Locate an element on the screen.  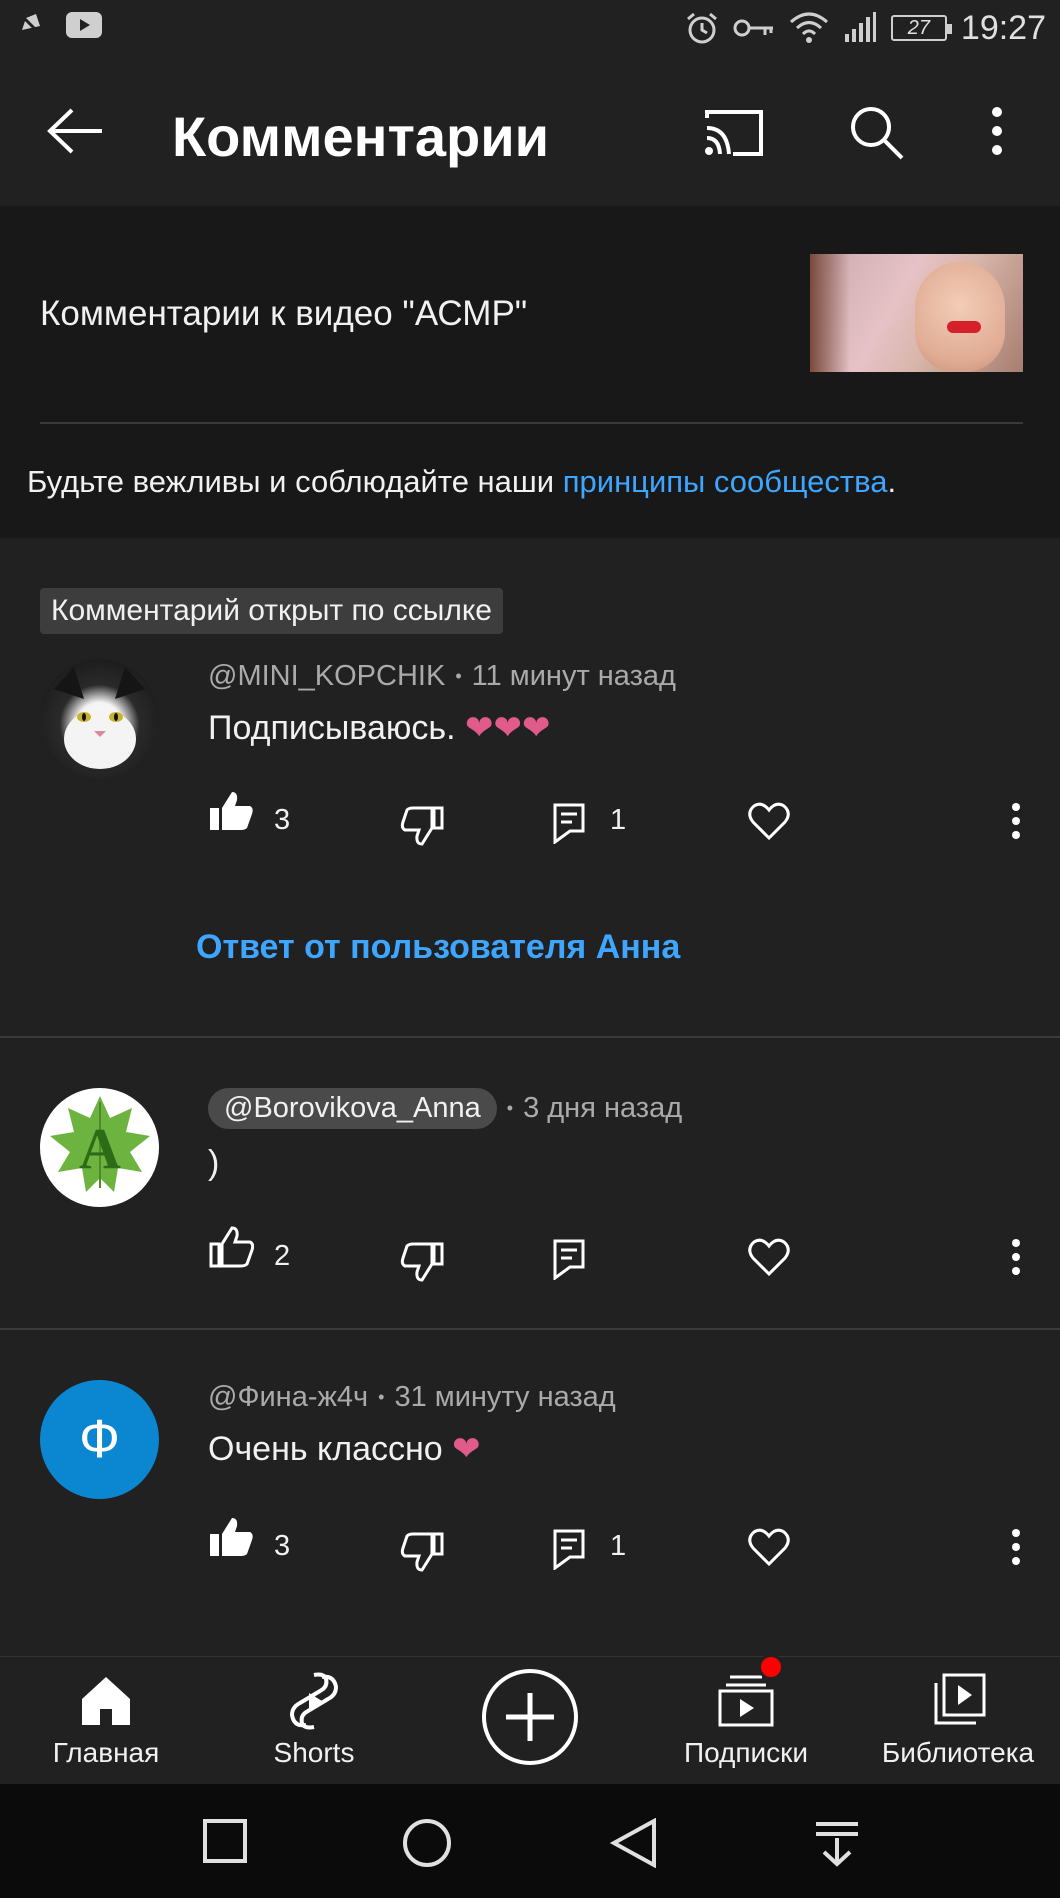
comment-text: ) is located at coordinates (214, 1163).